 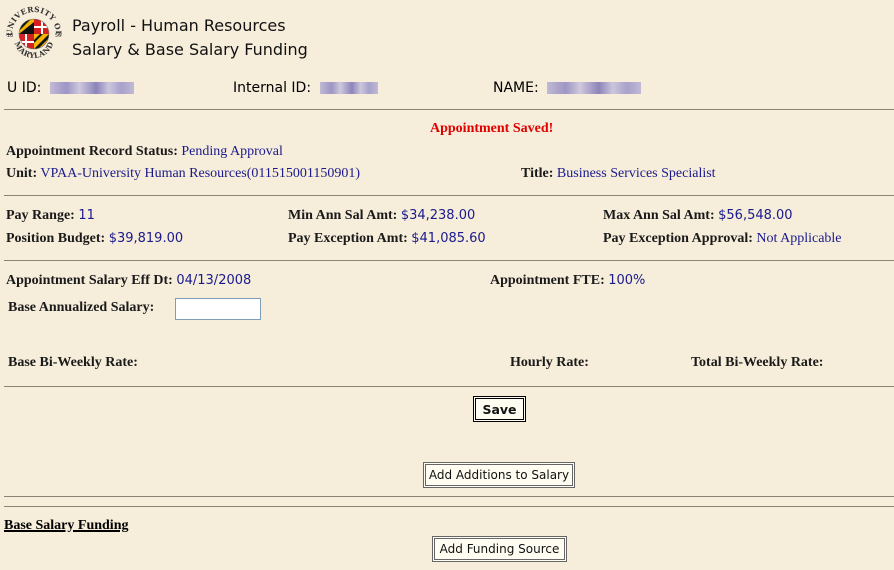 I want to click on pay-range-value: 11, so click(x=86, y=215).